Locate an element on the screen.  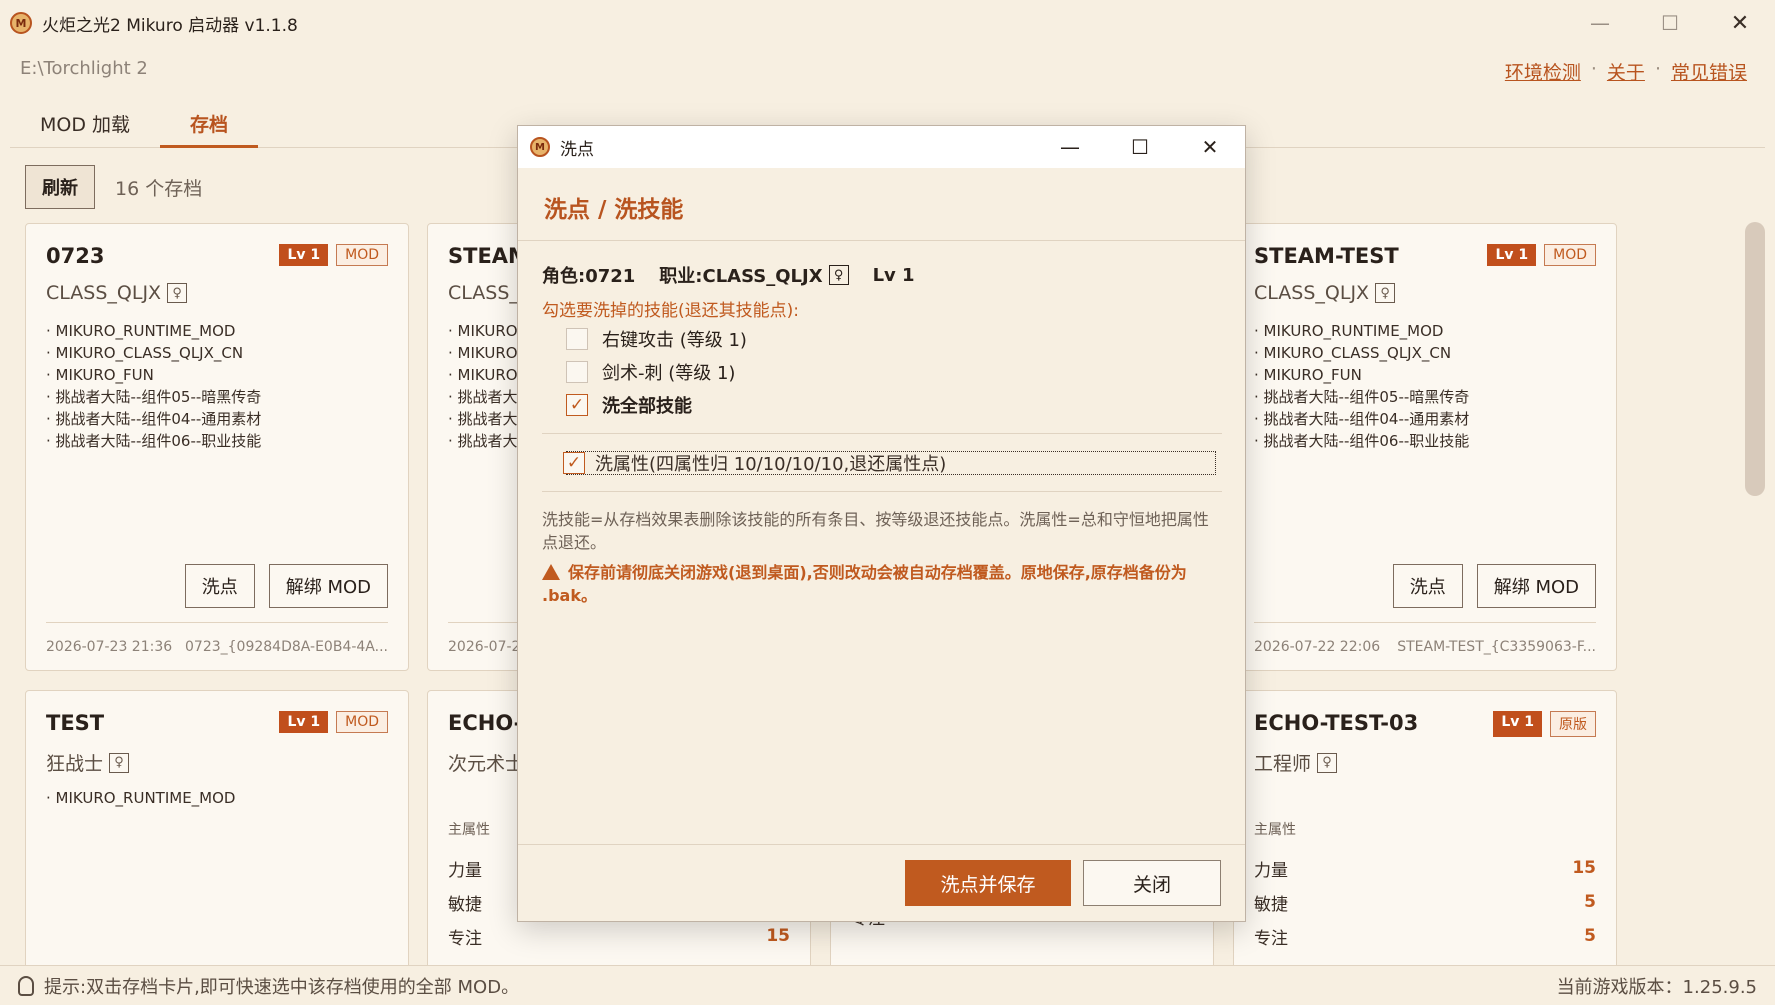
dialog-heading: 洗点 / 洗技能 is located at coordinates (614, 210).